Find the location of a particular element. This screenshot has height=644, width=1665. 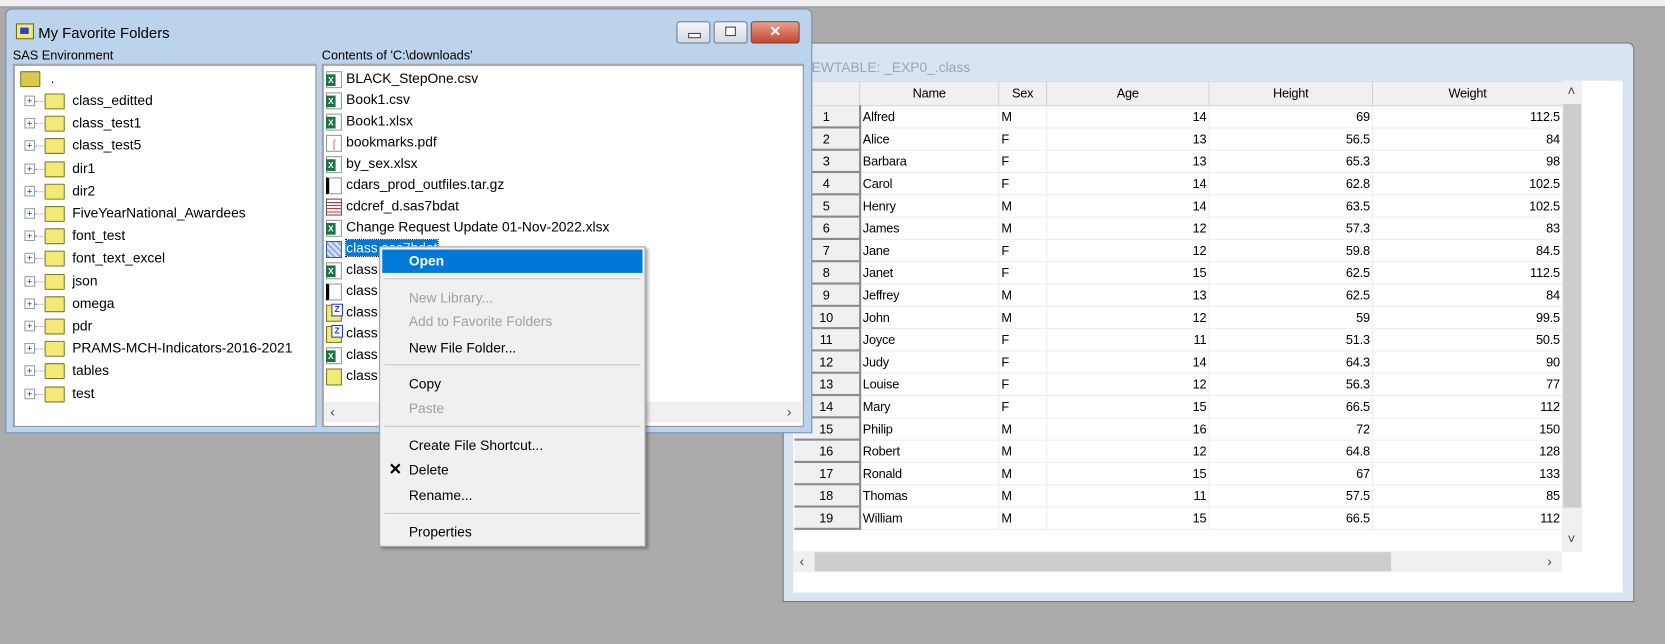

cell-weight: 99.5 is located at coordinates (1467, 317).